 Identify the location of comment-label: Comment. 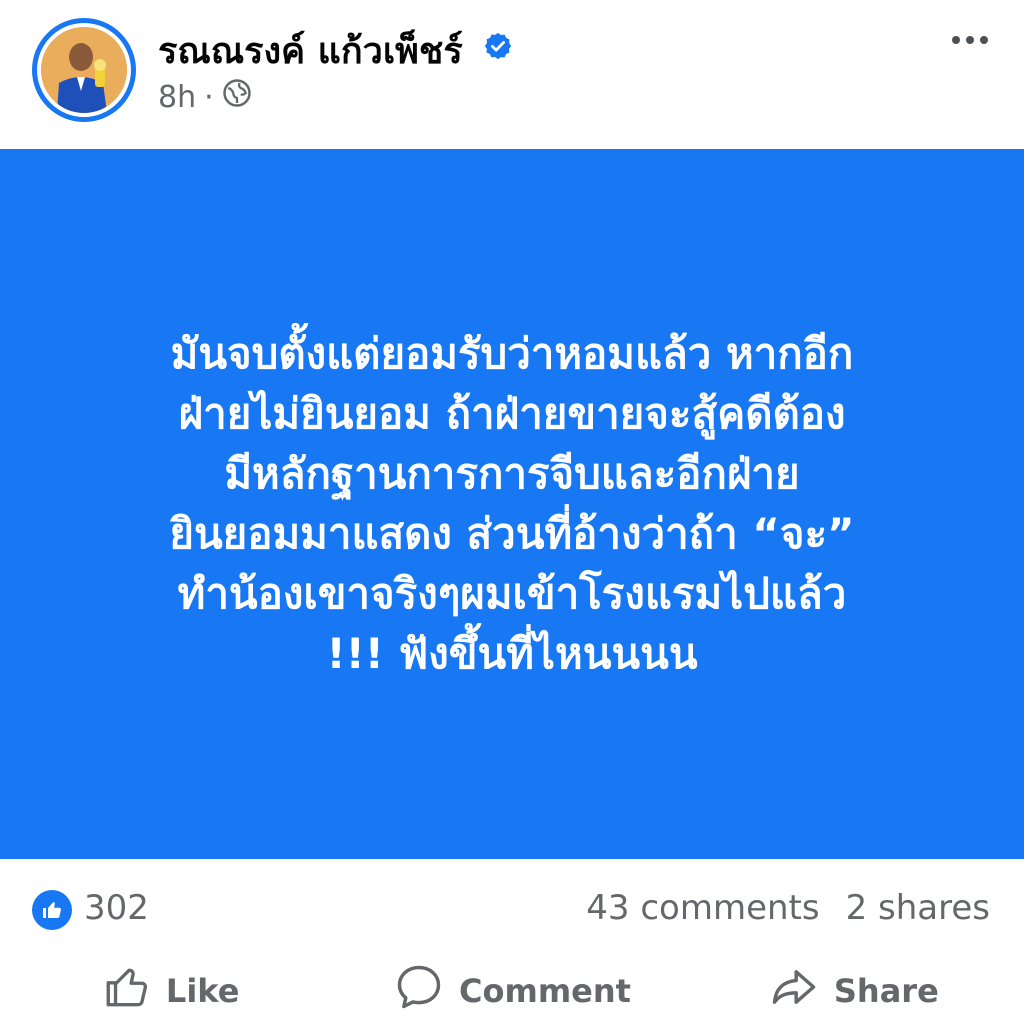
(545, 991).